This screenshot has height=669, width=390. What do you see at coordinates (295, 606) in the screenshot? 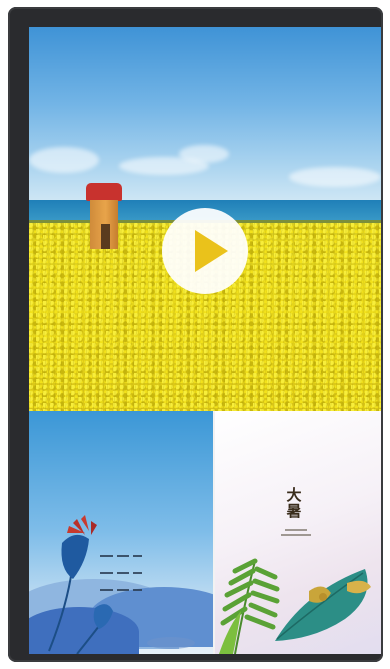
I see `fern-leaf-illustration` at bounding box center [295, 606].